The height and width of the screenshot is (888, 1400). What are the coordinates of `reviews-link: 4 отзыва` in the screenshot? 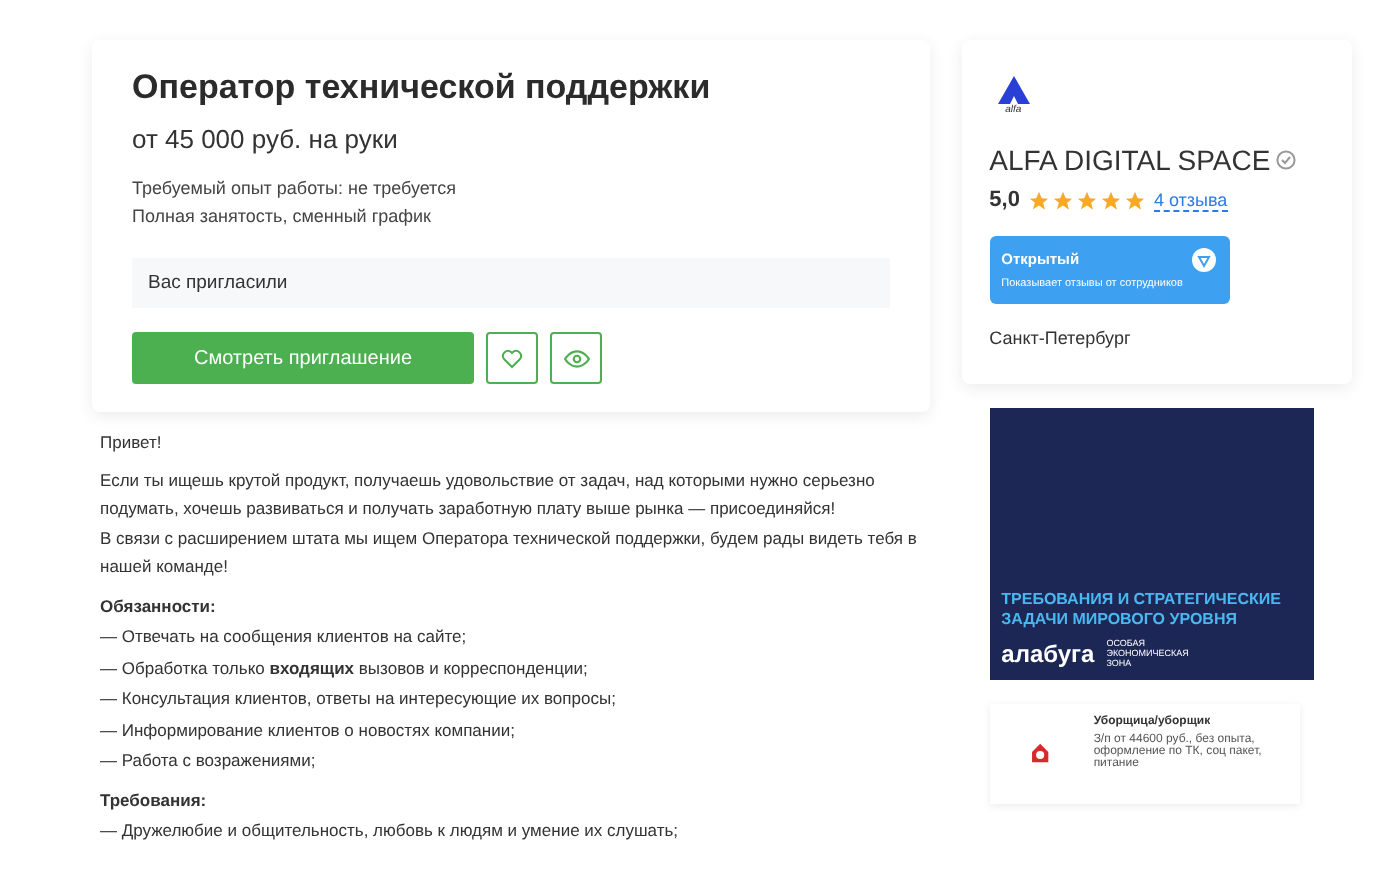 It's located at (1190, 200).